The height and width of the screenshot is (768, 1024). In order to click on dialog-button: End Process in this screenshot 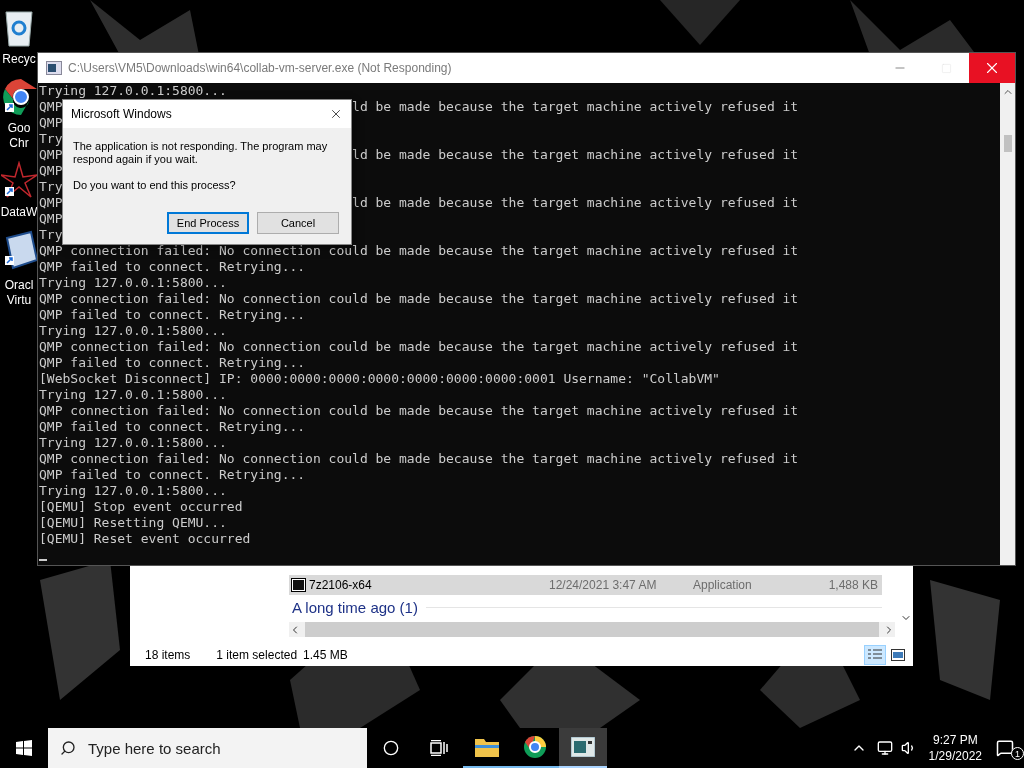, I will do `click(208, 223)`.